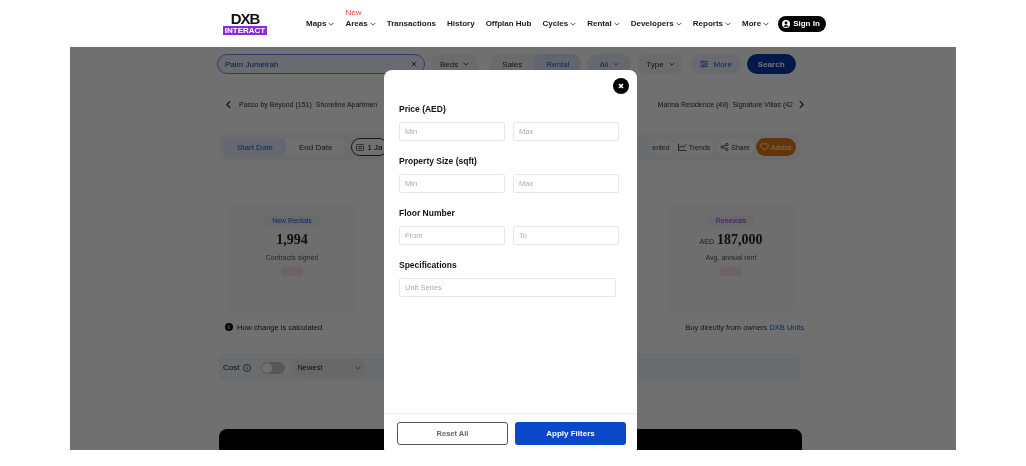  I want to click on type-dropdown: Type, so click(660, 64).